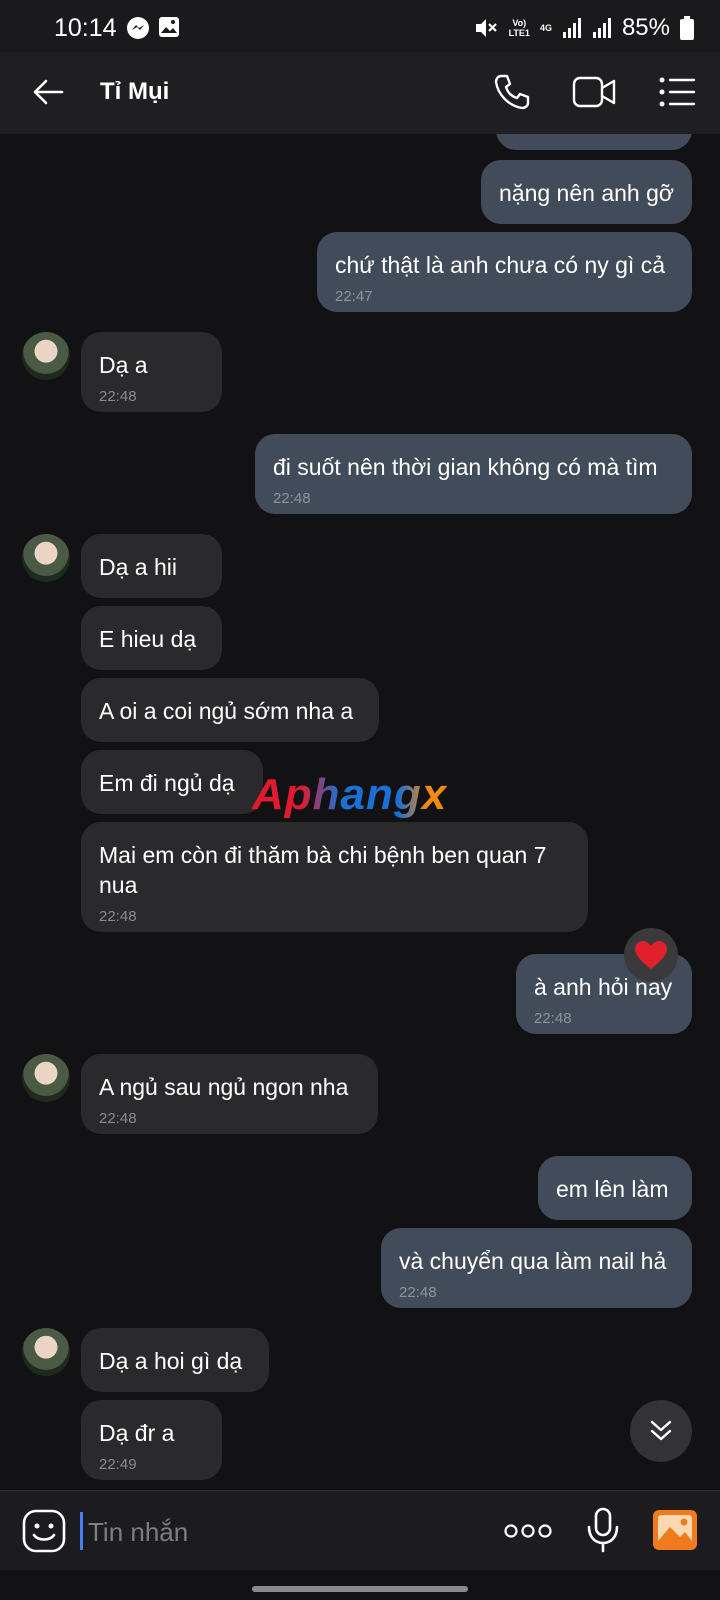 The width and height of the screenshot is (720, 1600). What do you see at coordinates (528, 1531) in the screenshot?
I see `more-dots-icon` at bounding box center [528, 1531].